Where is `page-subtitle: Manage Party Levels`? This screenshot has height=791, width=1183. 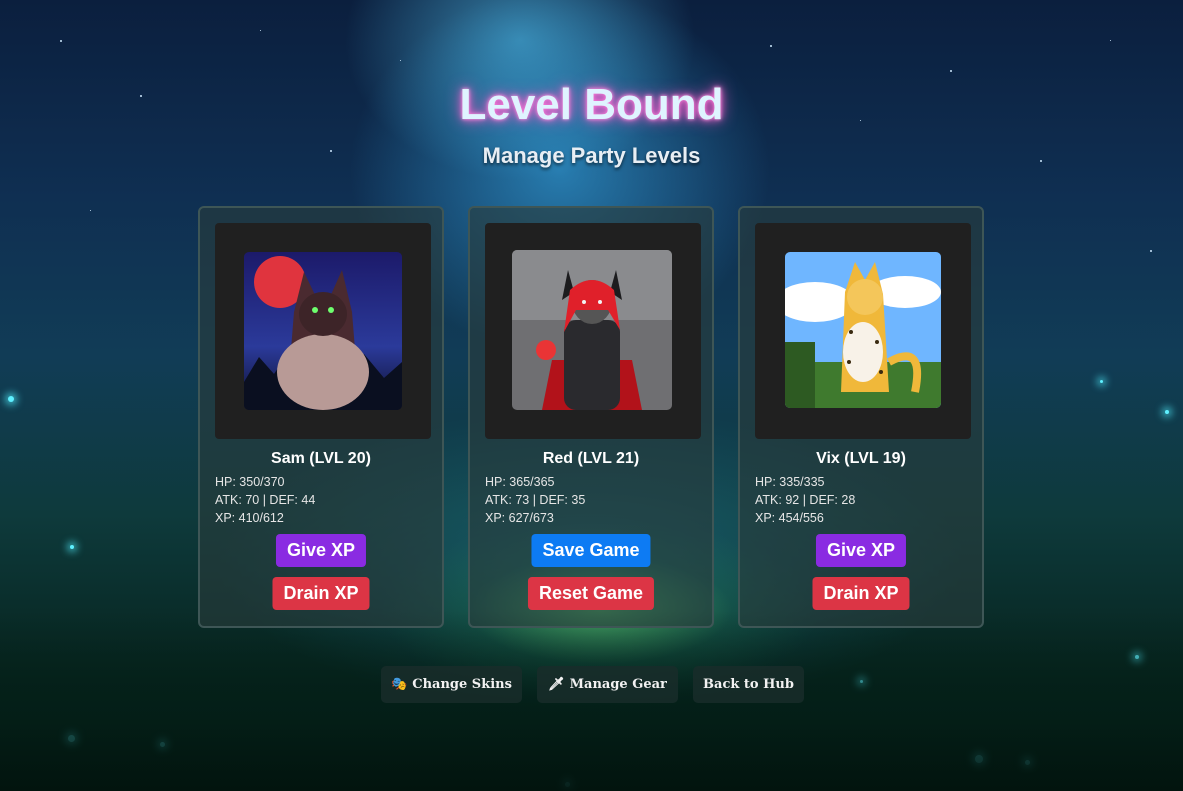 page-subtitle: Manage Party Levels is located at coordinates (591, 155).